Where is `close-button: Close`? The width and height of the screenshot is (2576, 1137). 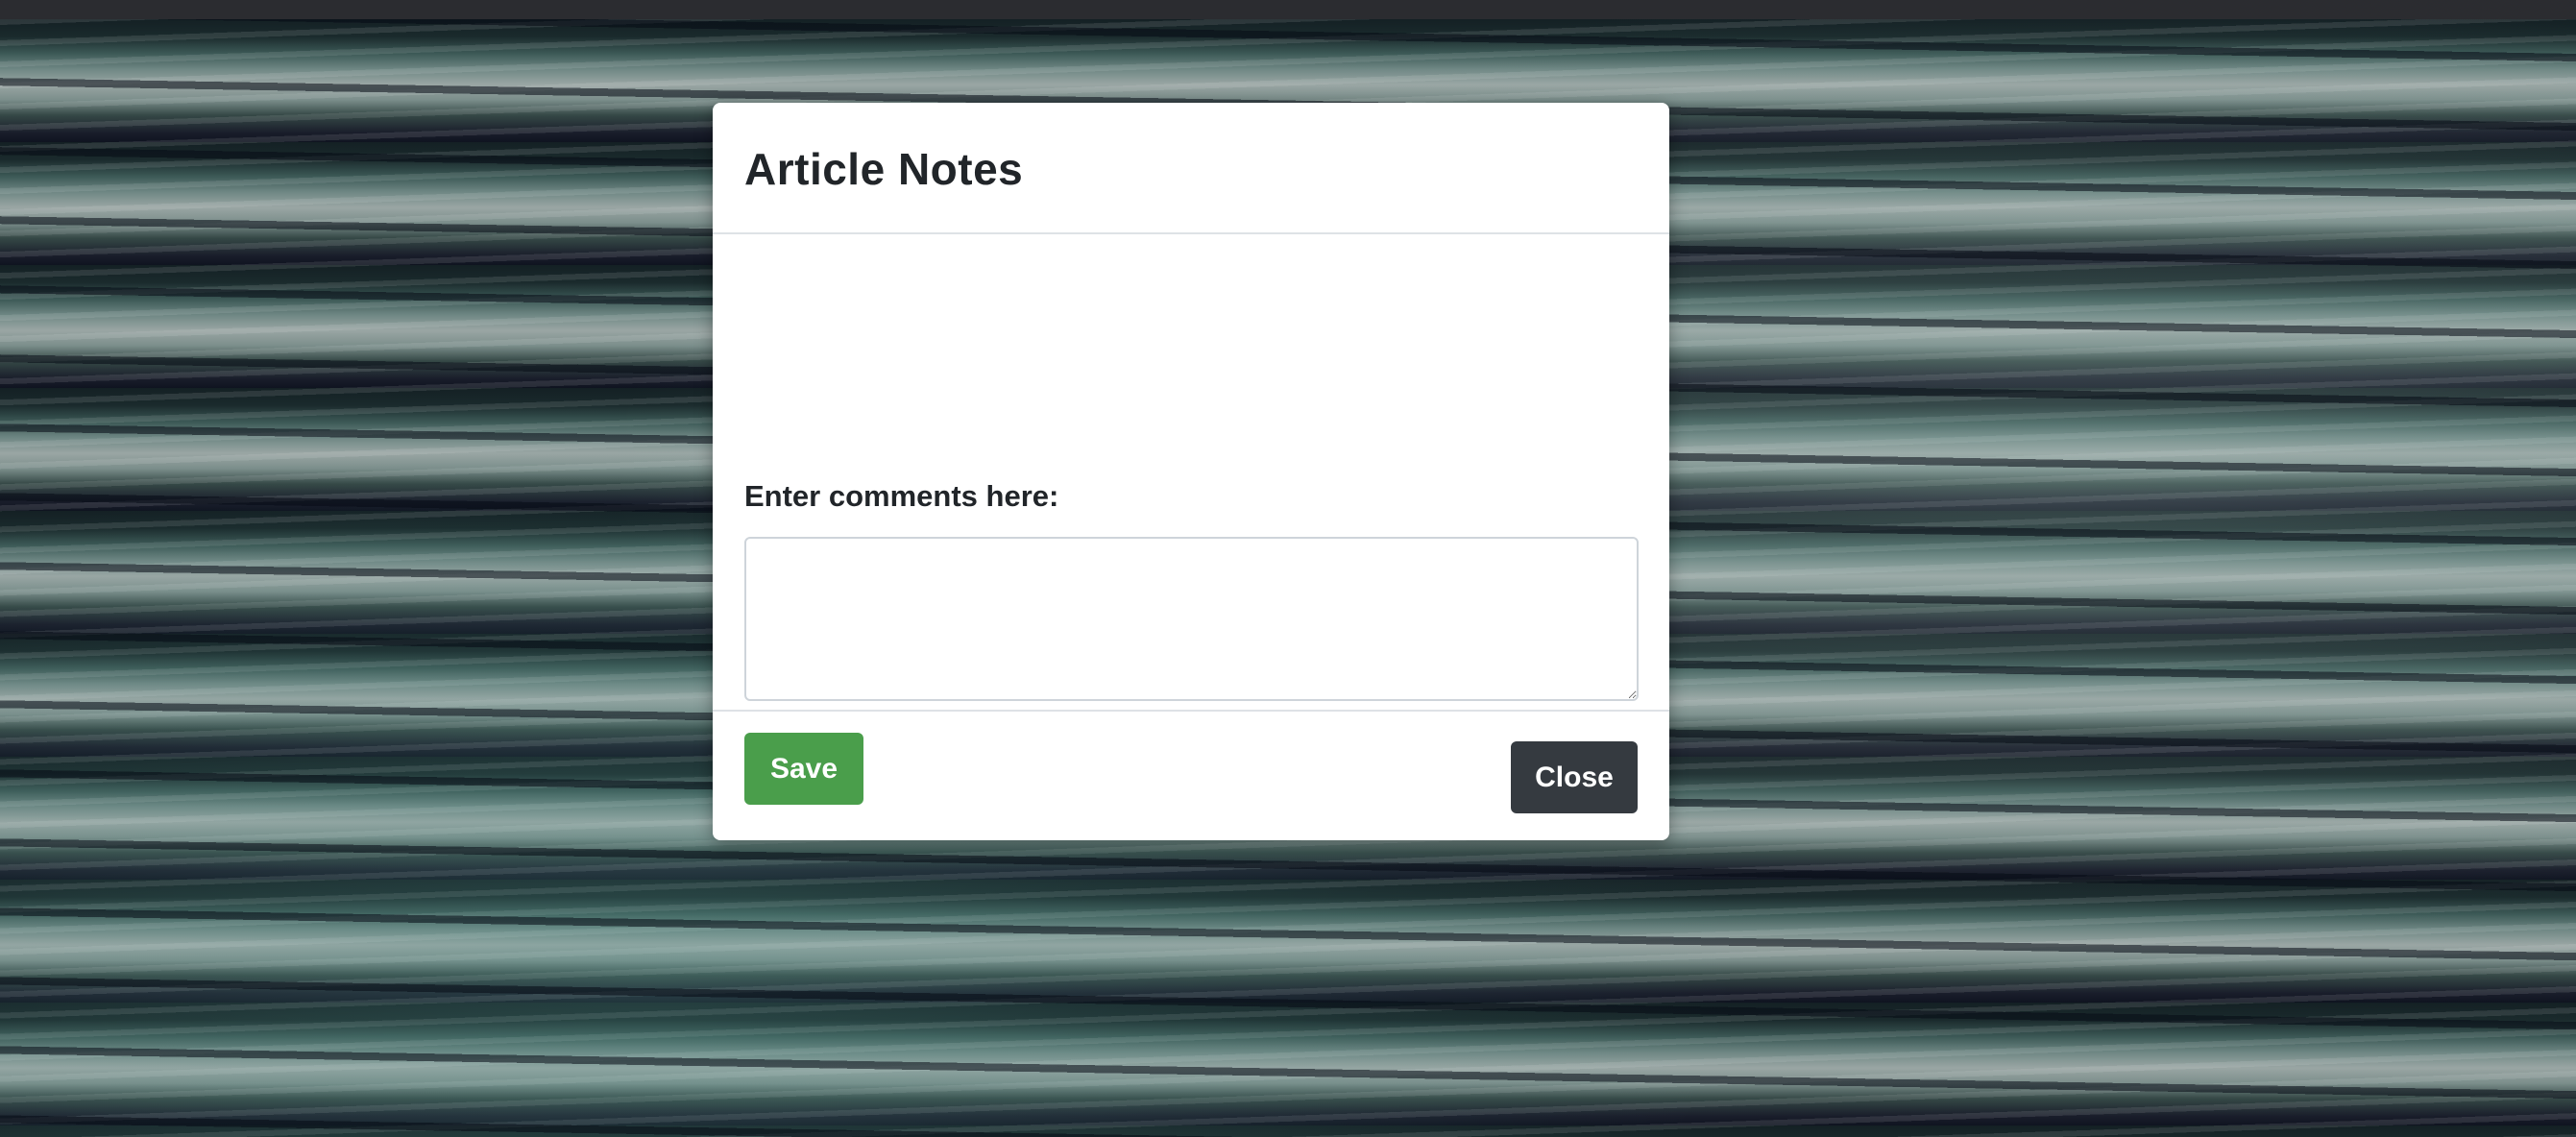
close-button: Close is located at coordinates (1574, 777).